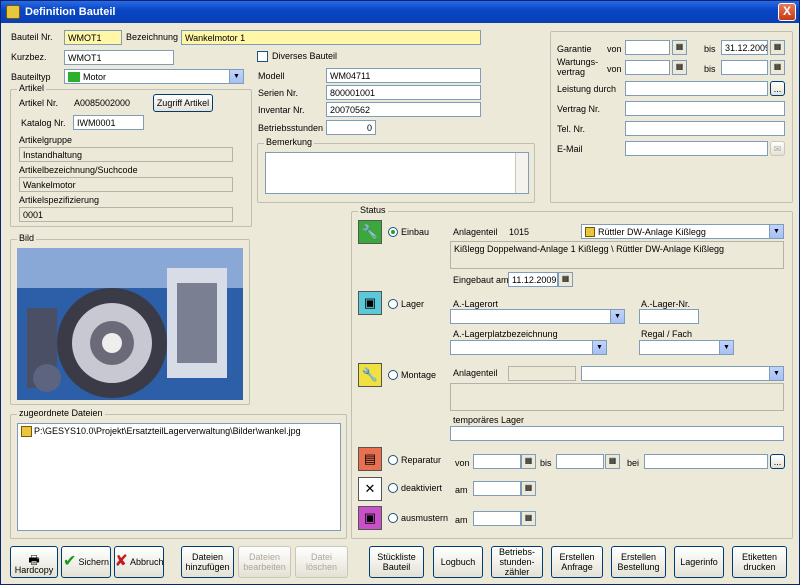  What do you see at coordinates (777, 148) in the screenshot?
I see `email-send-icon: ✉` at bounding box center [777, 148].